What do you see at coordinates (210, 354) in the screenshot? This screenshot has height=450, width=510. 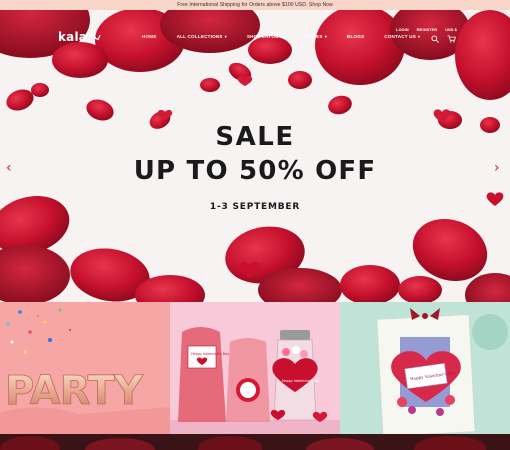 I see `favor-tag-text-1: Happy Valentine's Day` at bounding box center [210, 354].